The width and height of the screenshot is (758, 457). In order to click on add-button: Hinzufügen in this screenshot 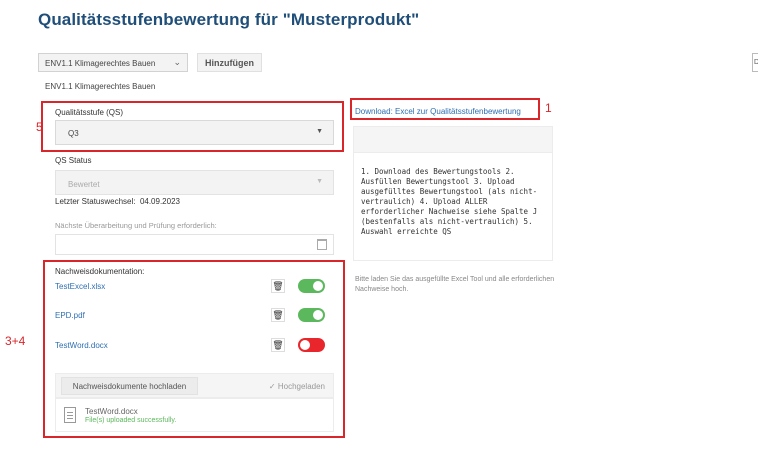, I will do `click(229, 62)`.